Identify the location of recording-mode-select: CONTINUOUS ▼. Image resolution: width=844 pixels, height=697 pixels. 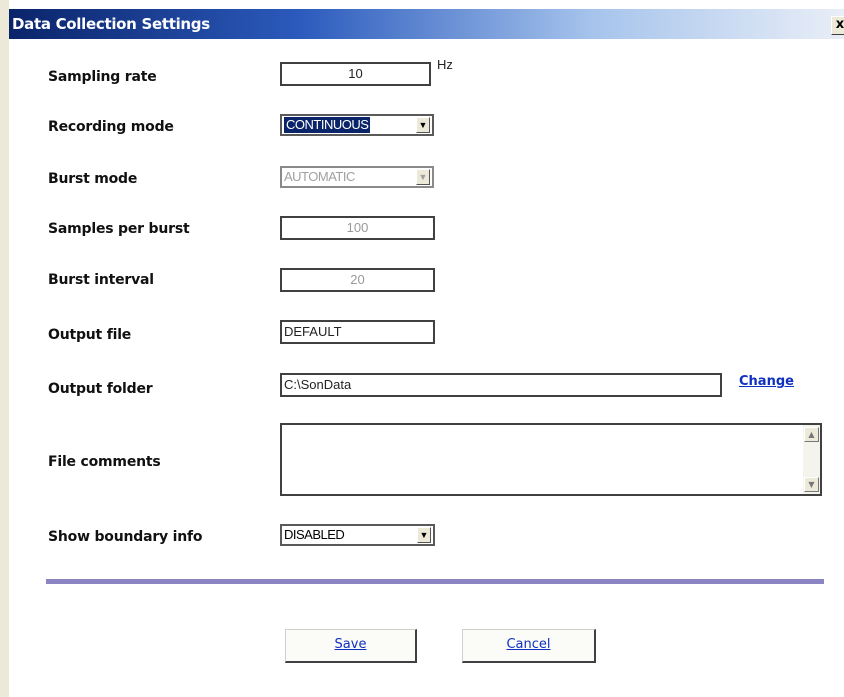
(357, 125).